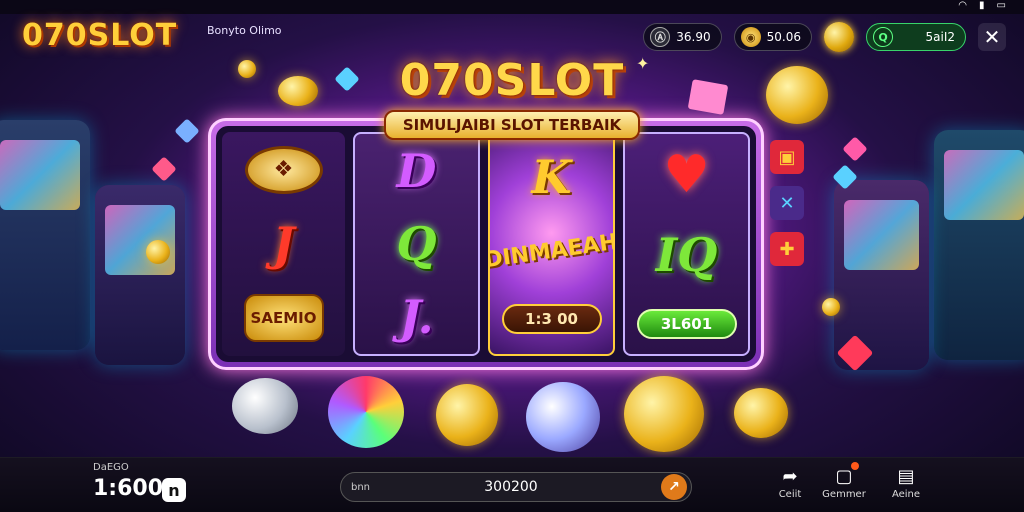  What do you see at coordinates (686, 254) in the screenshot?
I see `symbol-iq: IQ` at bounding box center [686, 254].